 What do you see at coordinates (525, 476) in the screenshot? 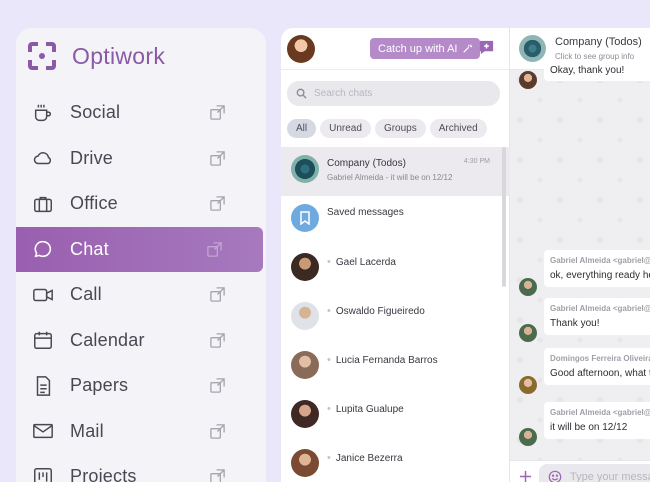
I see `plus-icon` at bounding box center [525, 476].